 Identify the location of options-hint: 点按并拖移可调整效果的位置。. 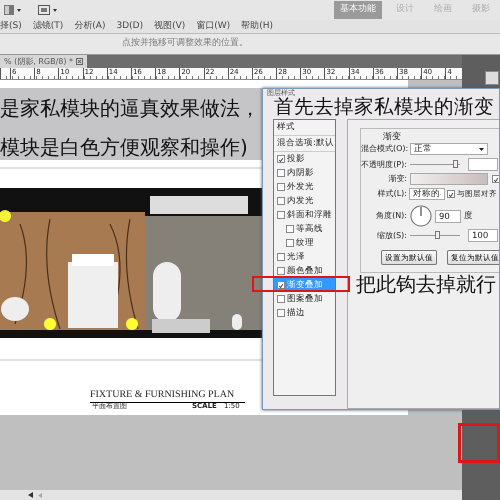
(185, 43).